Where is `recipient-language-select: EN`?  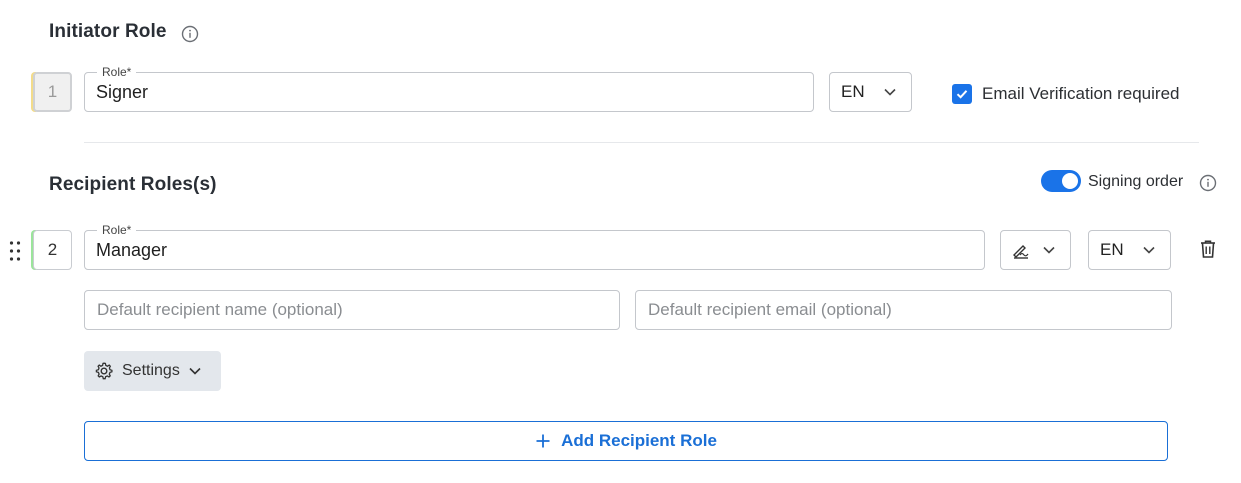 recipient-language-select: EN is located at coordinates (1129, 250).